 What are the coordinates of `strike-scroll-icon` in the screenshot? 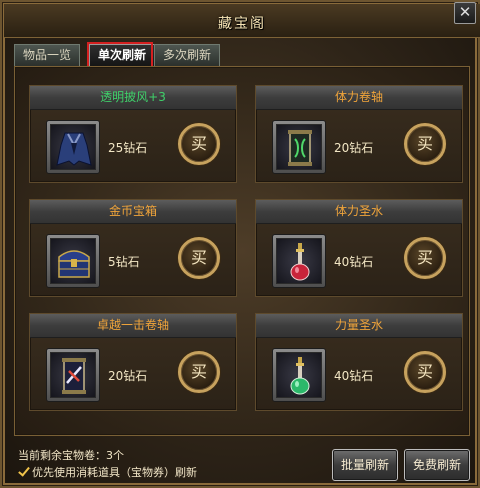 It's located at (74, 376).